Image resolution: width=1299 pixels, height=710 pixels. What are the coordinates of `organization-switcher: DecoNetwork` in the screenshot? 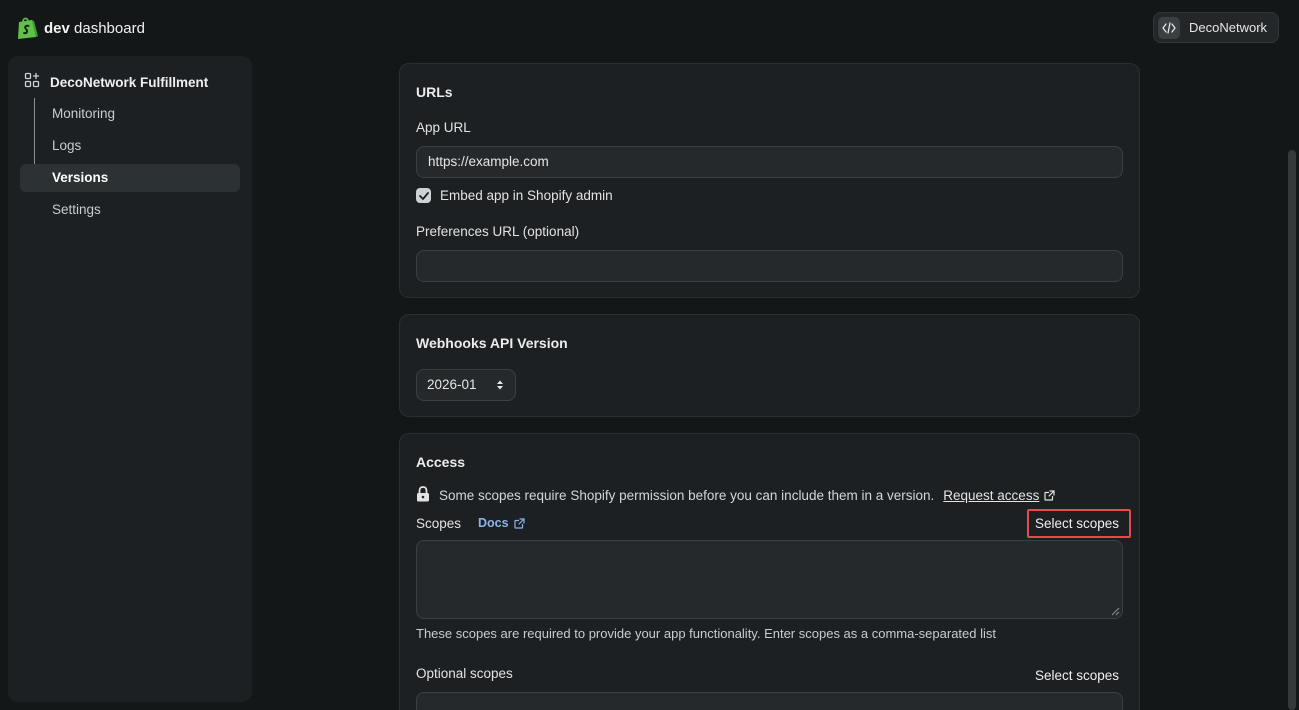 It's located at (1216, 27).